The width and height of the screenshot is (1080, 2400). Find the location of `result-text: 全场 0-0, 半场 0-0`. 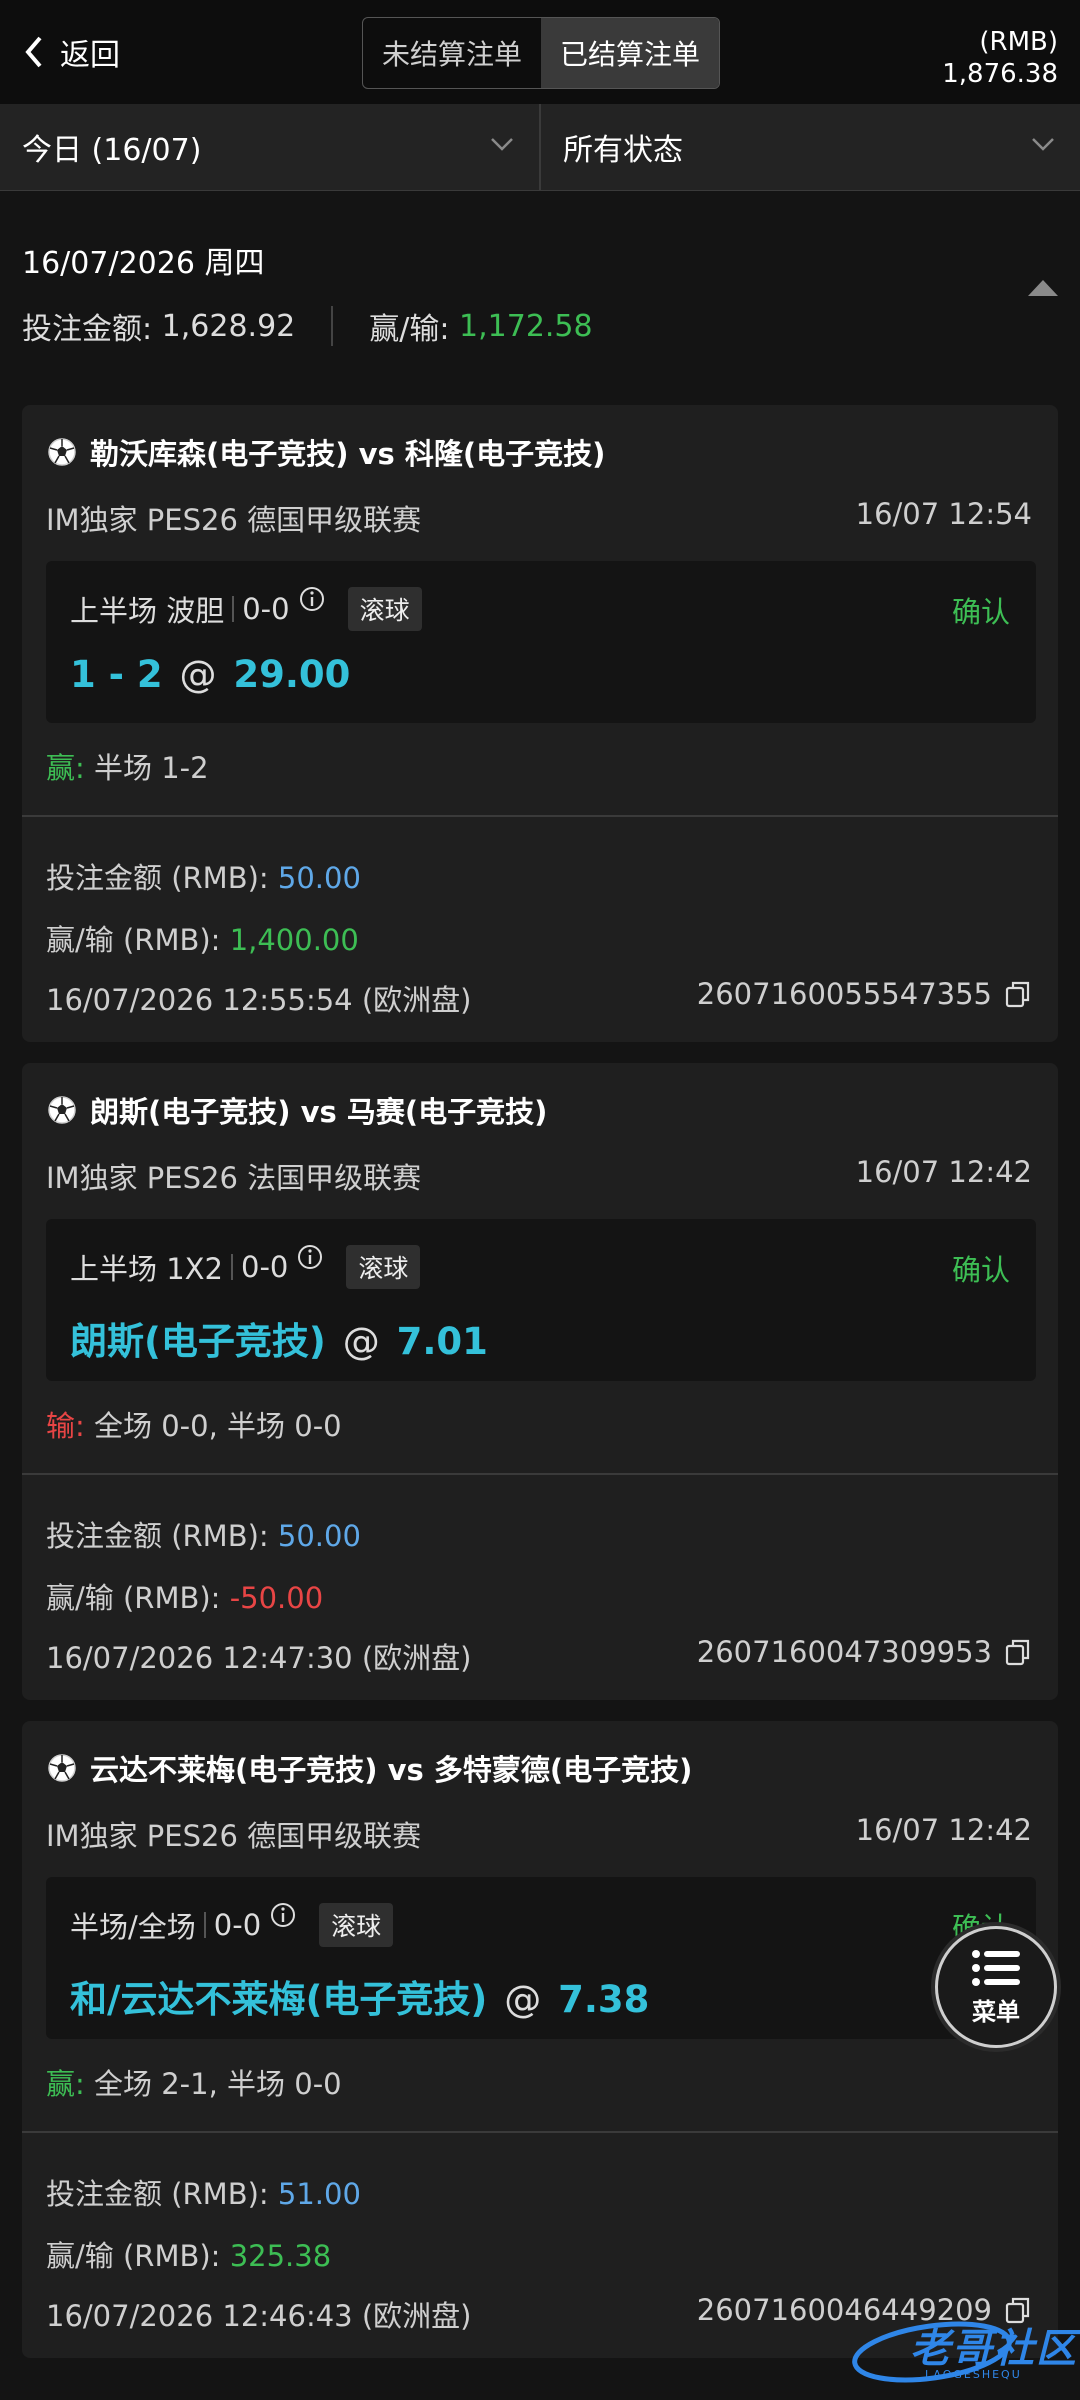

result-text: 全场 0-0, 半场 0-0 is located at coordinates (218, 1426).